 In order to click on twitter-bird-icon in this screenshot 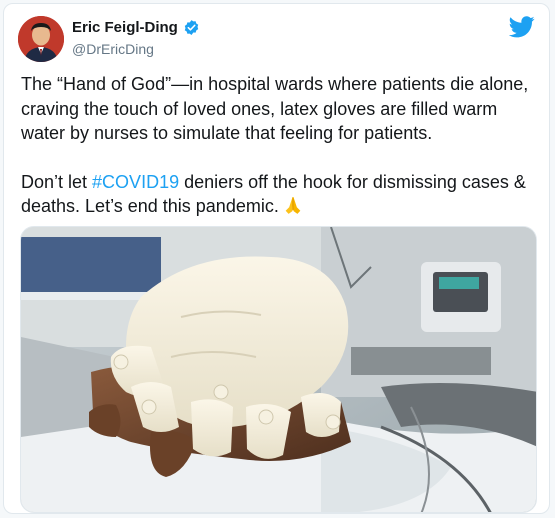, I will do `click(522, 27)`.